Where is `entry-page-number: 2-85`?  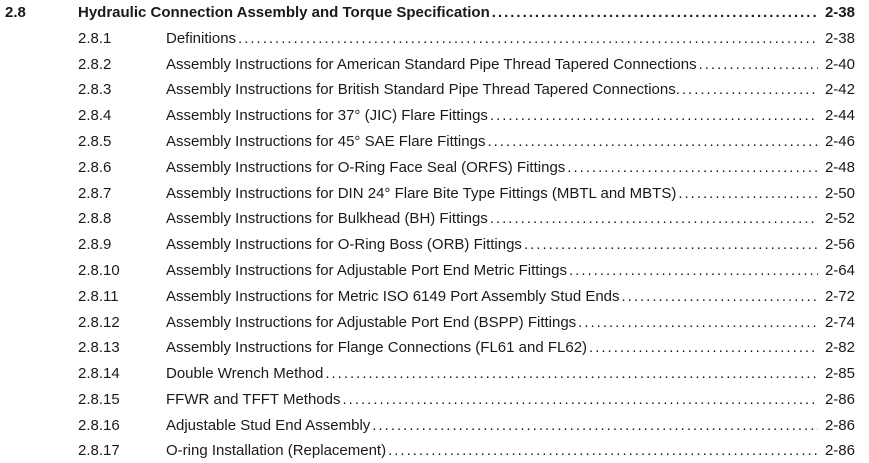 entry-page-number: 2-85 is located at coordinates (839, 373).